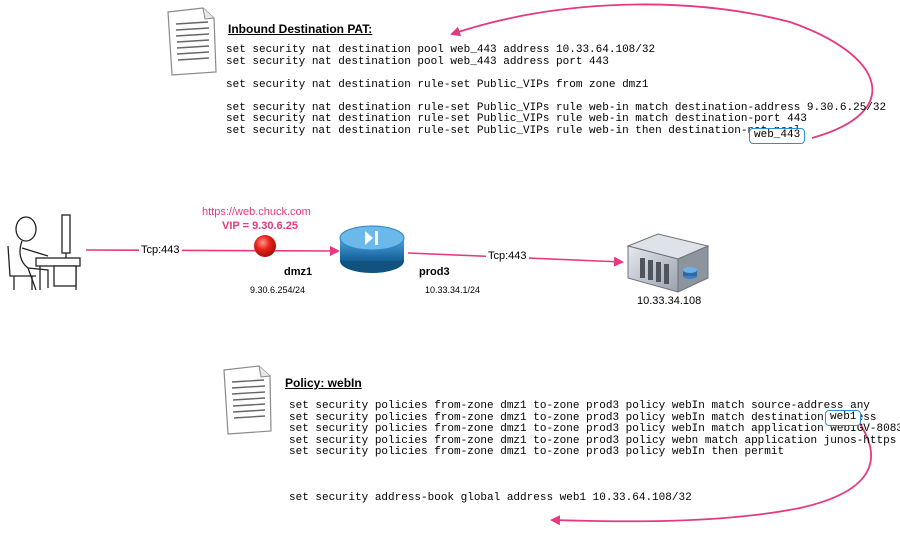 Image resolution: width=900 pixels, height=535 pixels. What do you see at coordinates (160, 250) in the screenshot?
I see `link1-label: Tcp:443` at bounding box center [160, 250].